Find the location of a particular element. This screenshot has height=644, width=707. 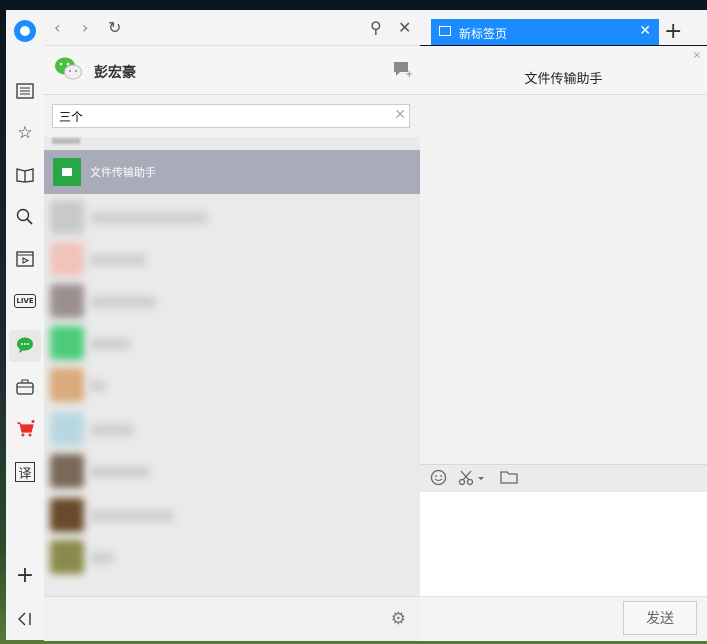

send-button: 发送 is located at coordinates (660, 618).